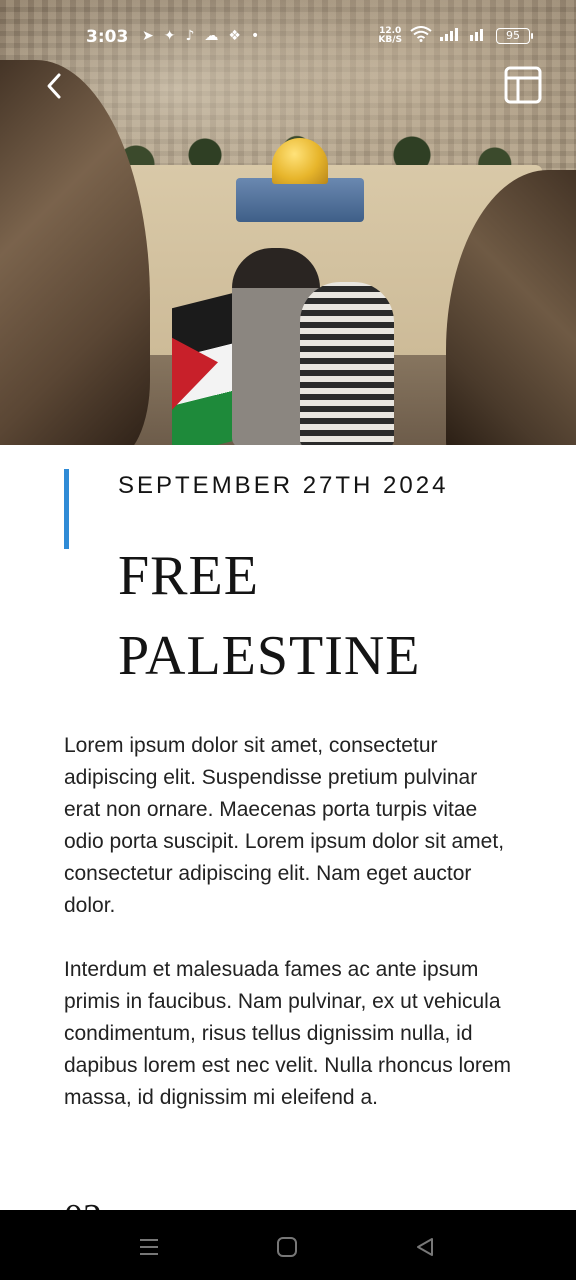 This screenshot has width=576, height=1280. Describe the element at coordinates (390, 35) in the screenshot. I see `network-speed: 12.0 KB/S` at that location.